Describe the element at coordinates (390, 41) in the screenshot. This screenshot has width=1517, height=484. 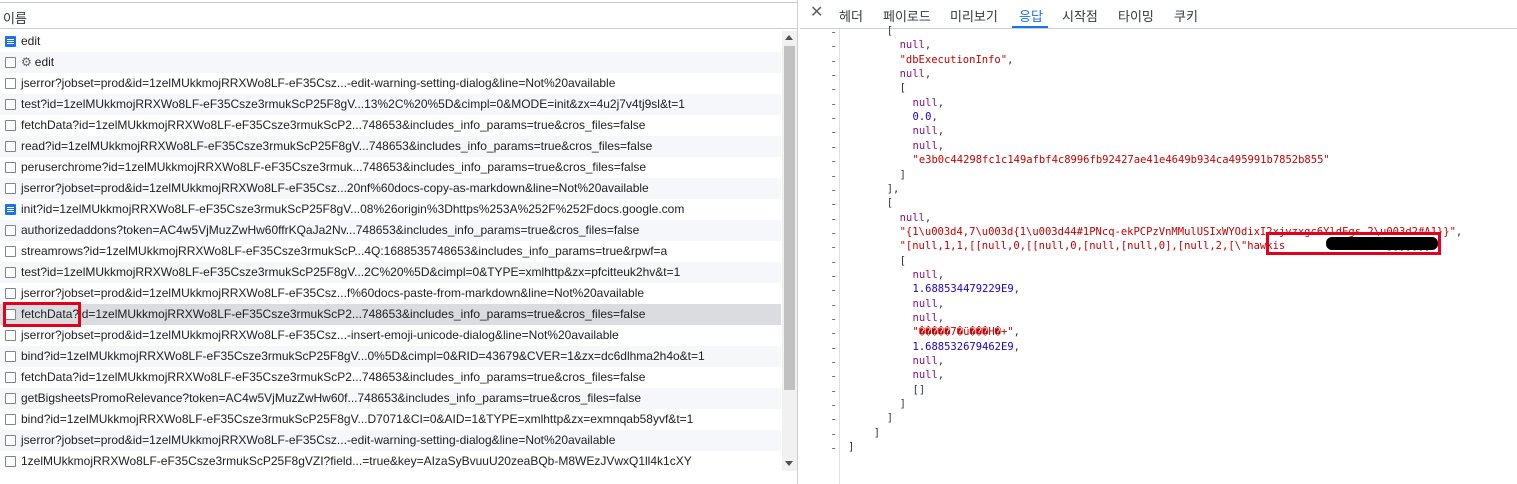
I see `request-row: edit` at that location.